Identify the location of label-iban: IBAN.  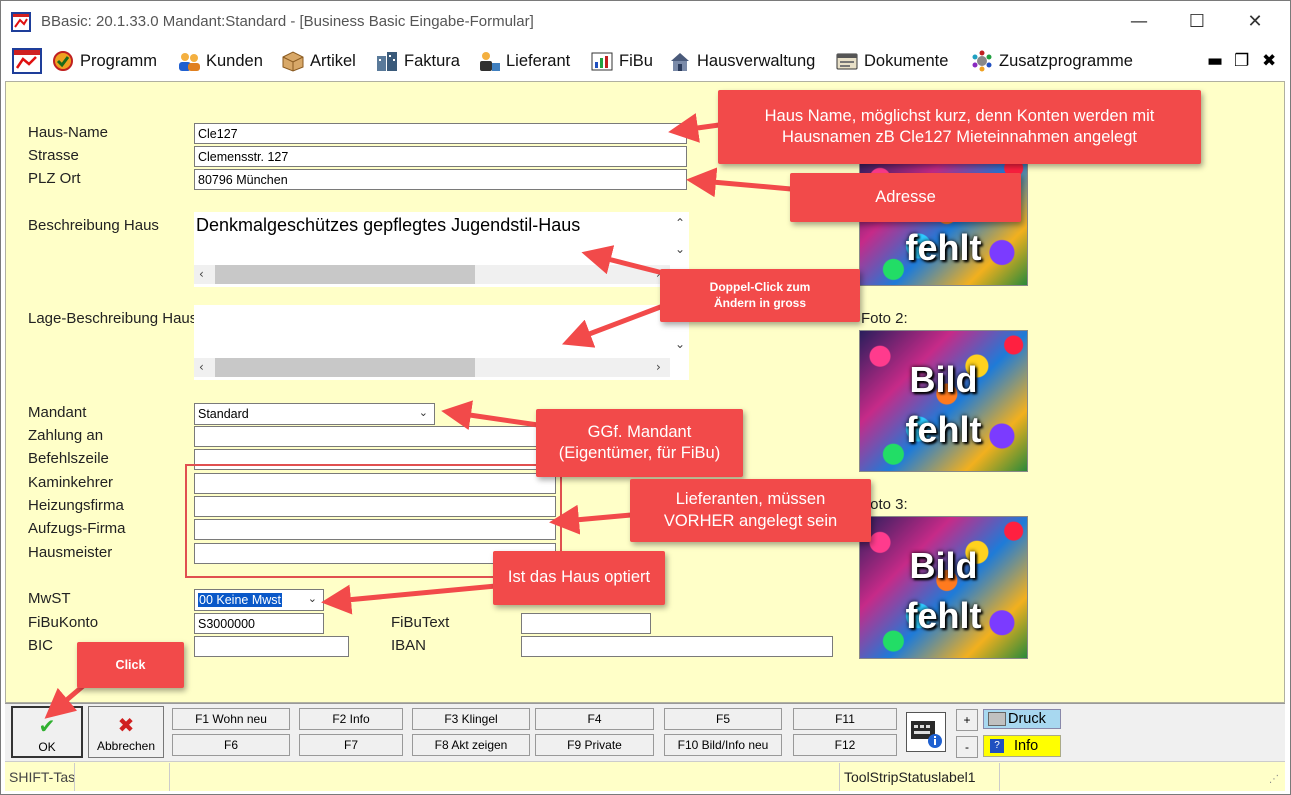
(409, 645).